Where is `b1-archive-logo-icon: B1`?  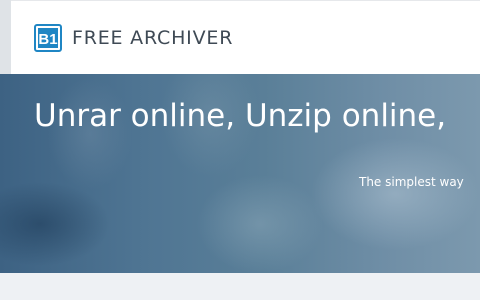
b1-archive-logo-icon: B1 is located at coordinates (48, 38).